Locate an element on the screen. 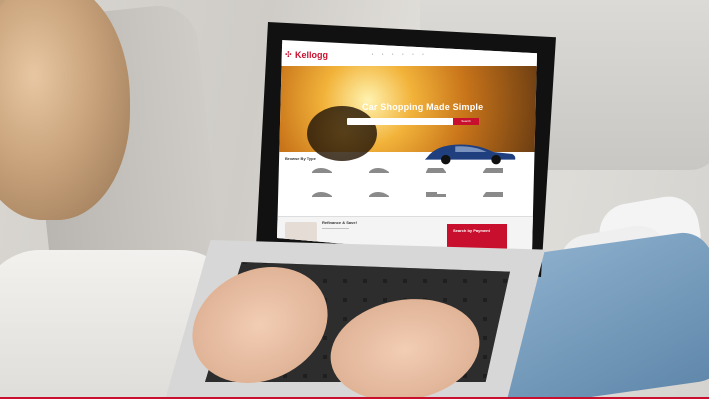 The height and width of the screenshot is (399, 709). search-button: Search is located at coordinates (466, 121).